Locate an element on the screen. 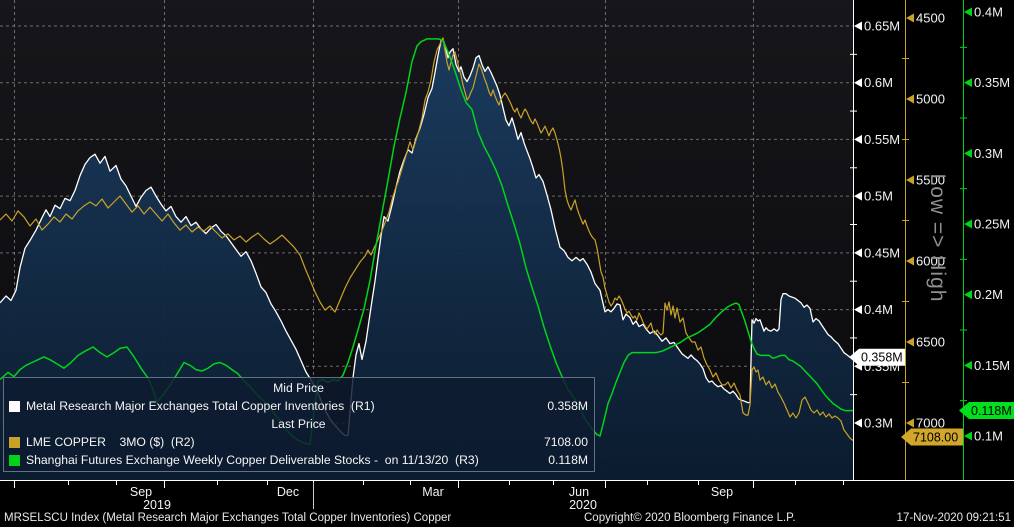 The height and width of the screenshot is (527, 1014). timestamp: 17-Nov-2020 09:21:51 is located at coordinates (953, 518).